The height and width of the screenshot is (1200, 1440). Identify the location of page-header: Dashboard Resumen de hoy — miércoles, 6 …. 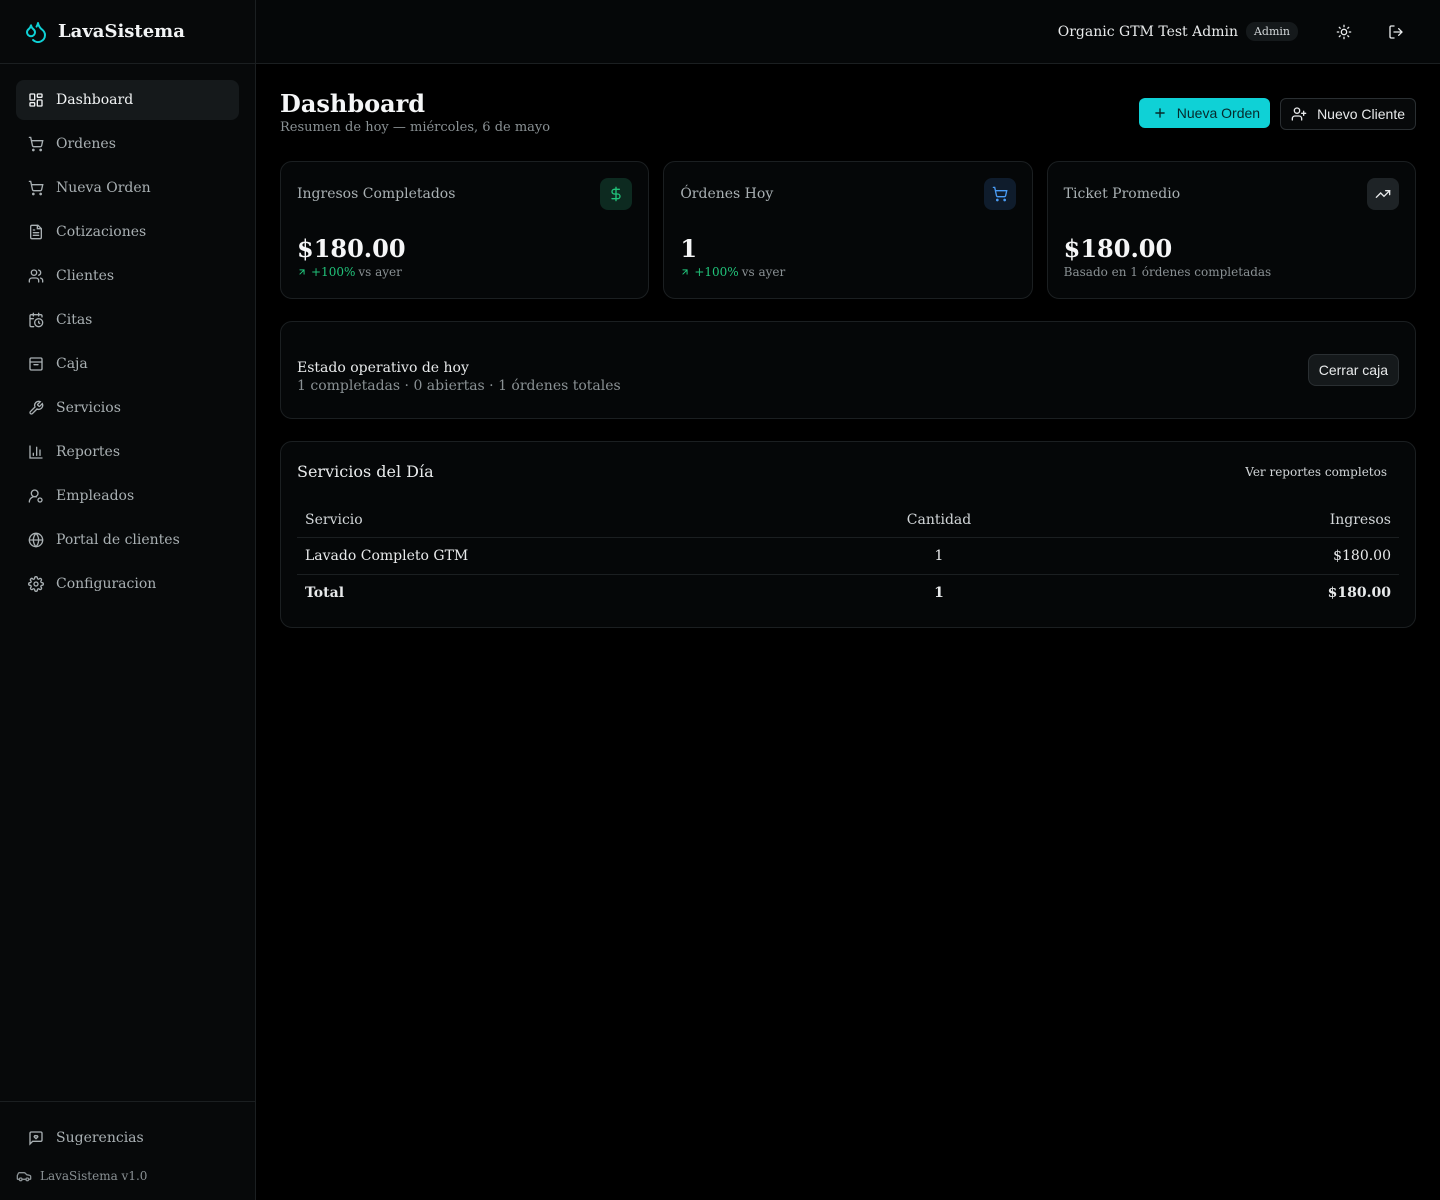
(848, 111).